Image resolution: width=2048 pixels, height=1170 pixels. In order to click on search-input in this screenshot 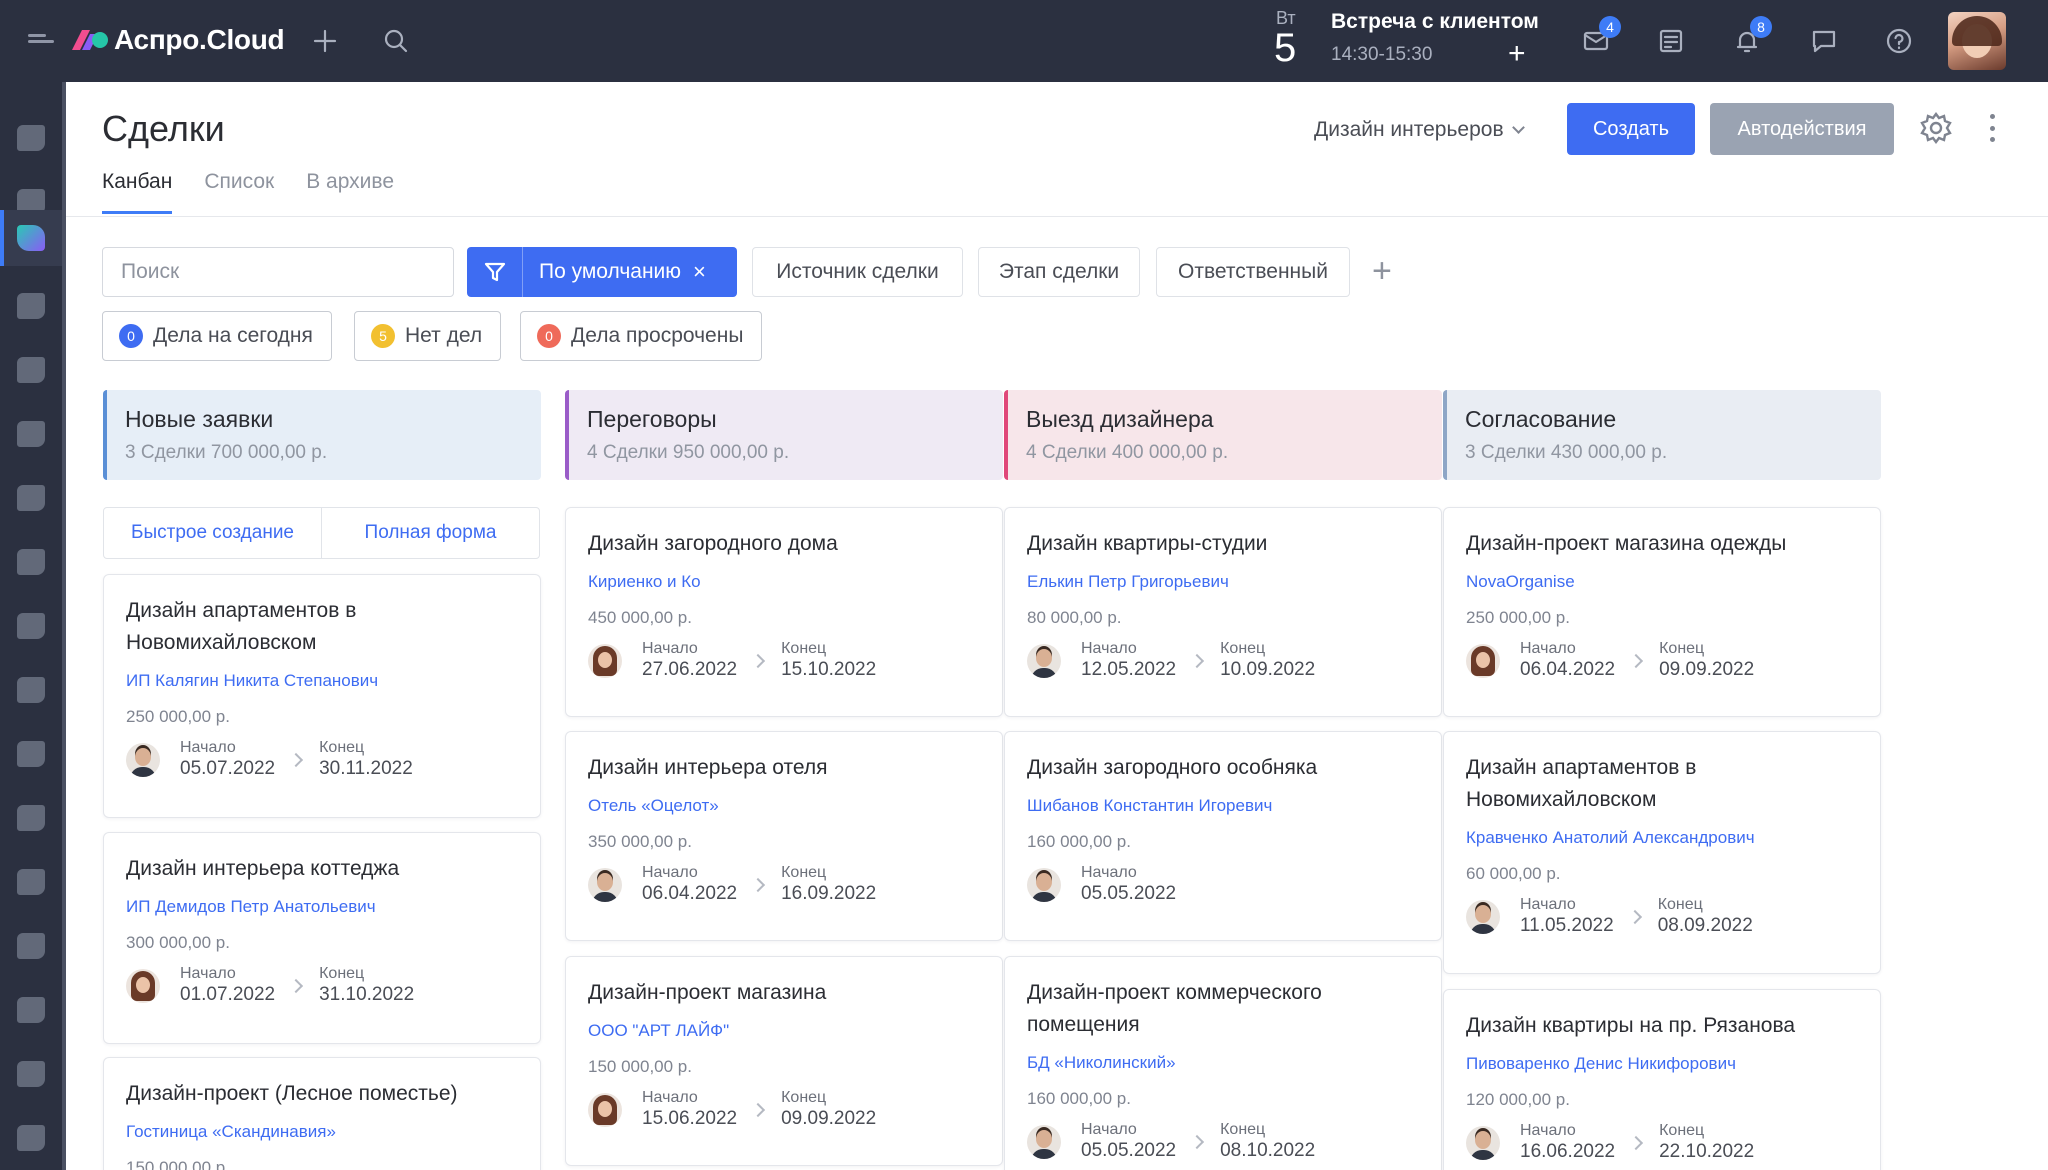, I will do `click(278, 272)`.